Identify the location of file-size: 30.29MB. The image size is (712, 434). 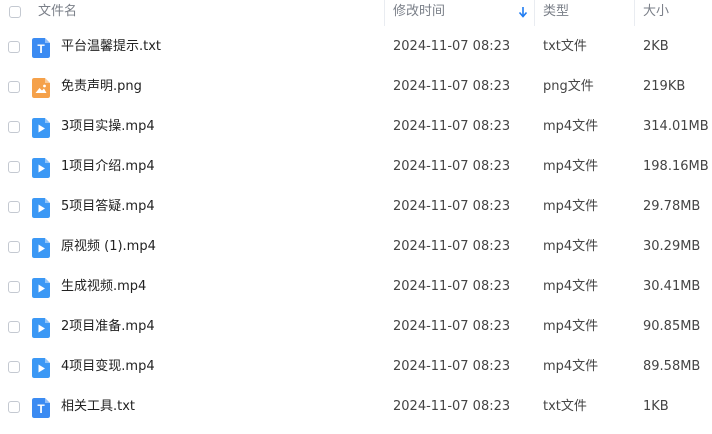
(672, 246).